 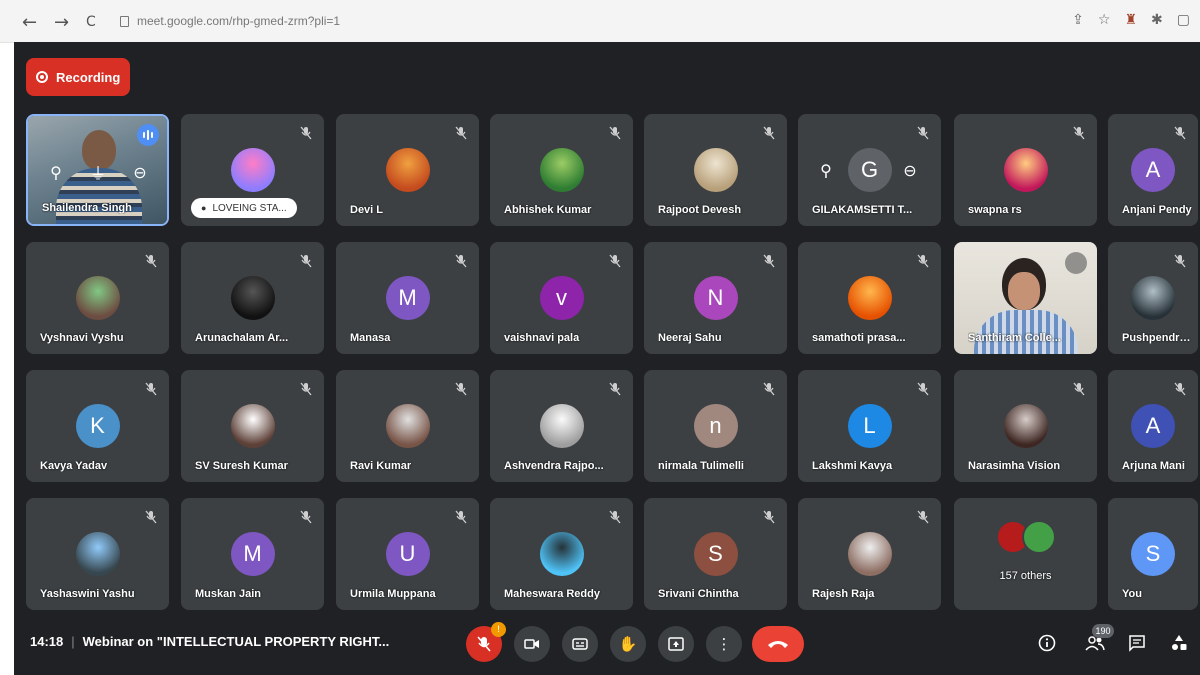 What do you see at coordinates (690, 338) in the screenshot?
I see `participant-name: Neeraj Sahu` at bounding box center [690, 338].